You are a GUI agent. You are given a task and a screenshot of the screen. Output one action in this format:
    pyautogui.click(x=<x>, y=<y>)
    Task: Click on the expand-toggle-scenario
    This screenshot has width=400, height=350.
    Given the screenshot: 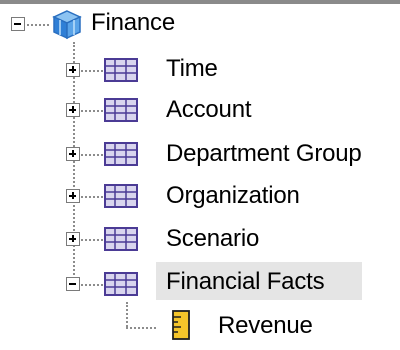 What is the action you would take?
    pyautogui.click(x=73, y=239)
    